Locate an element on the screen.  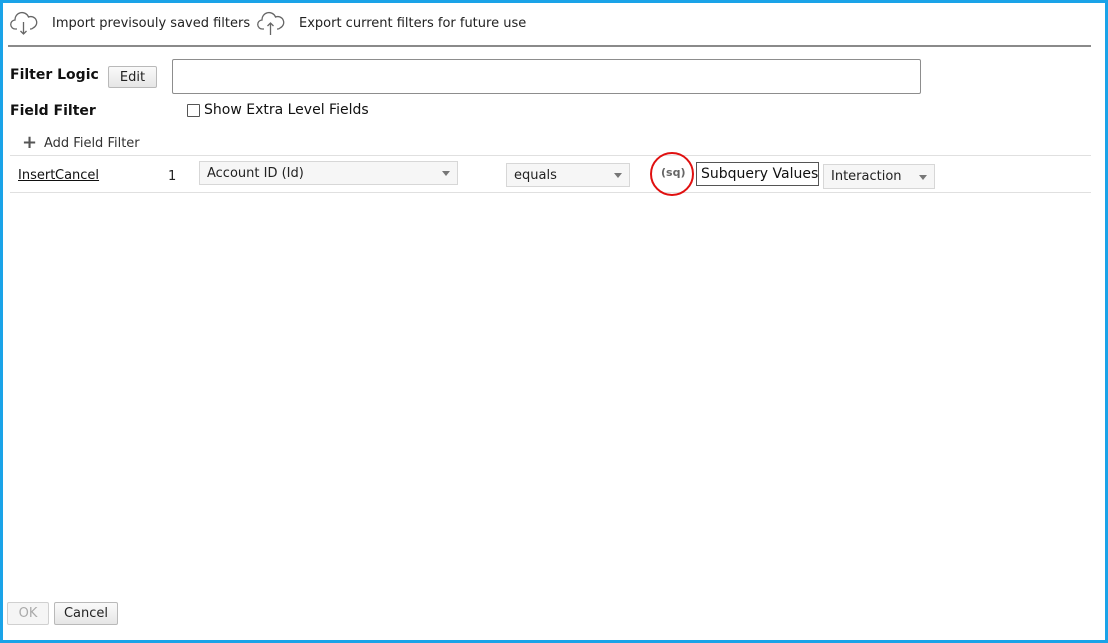
object-select-value: Interaction is located at coordinates (866, 176).